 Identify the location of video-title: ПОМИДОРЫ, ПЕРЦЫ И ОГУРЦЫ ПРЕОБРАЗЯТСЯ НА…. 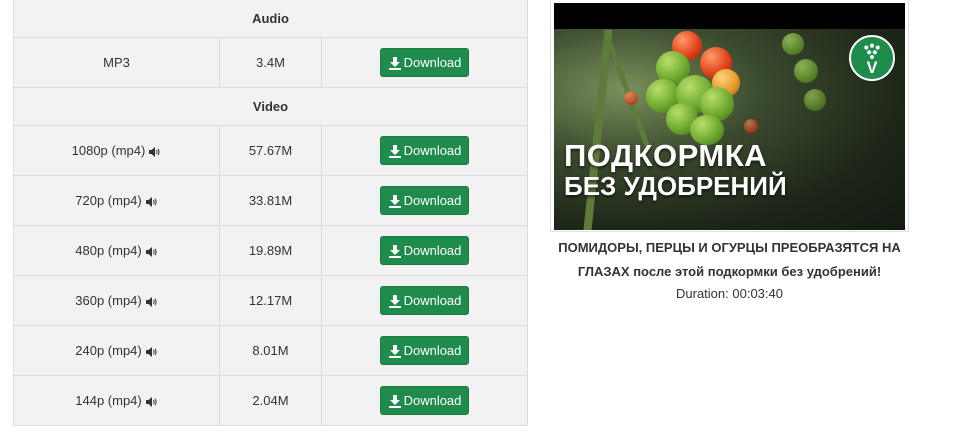
(729, 259).